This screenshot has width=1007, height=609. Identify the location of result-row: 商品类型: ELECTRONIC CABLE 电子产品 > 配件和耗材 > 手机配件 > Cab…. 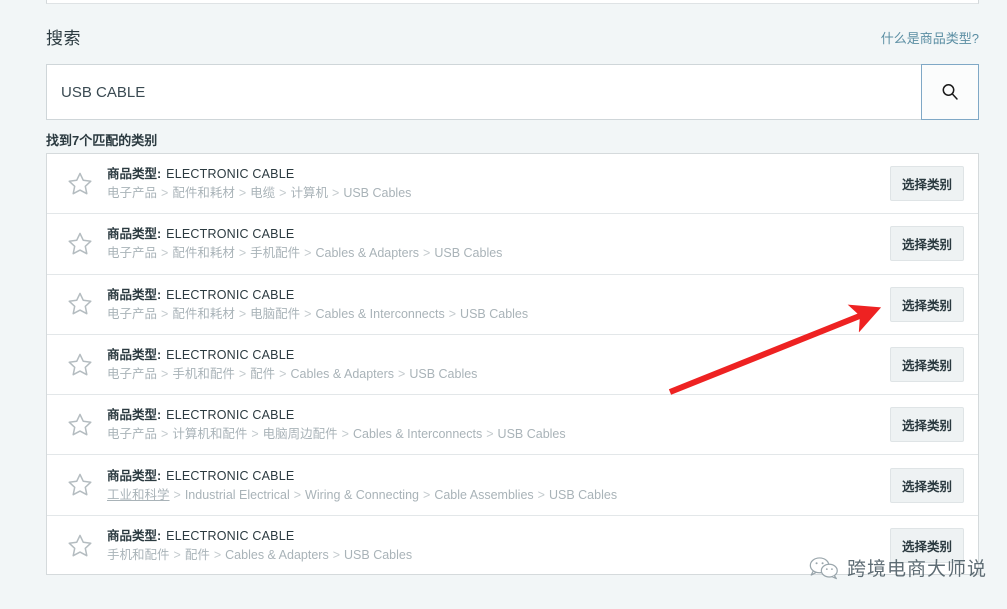
(512, 244).